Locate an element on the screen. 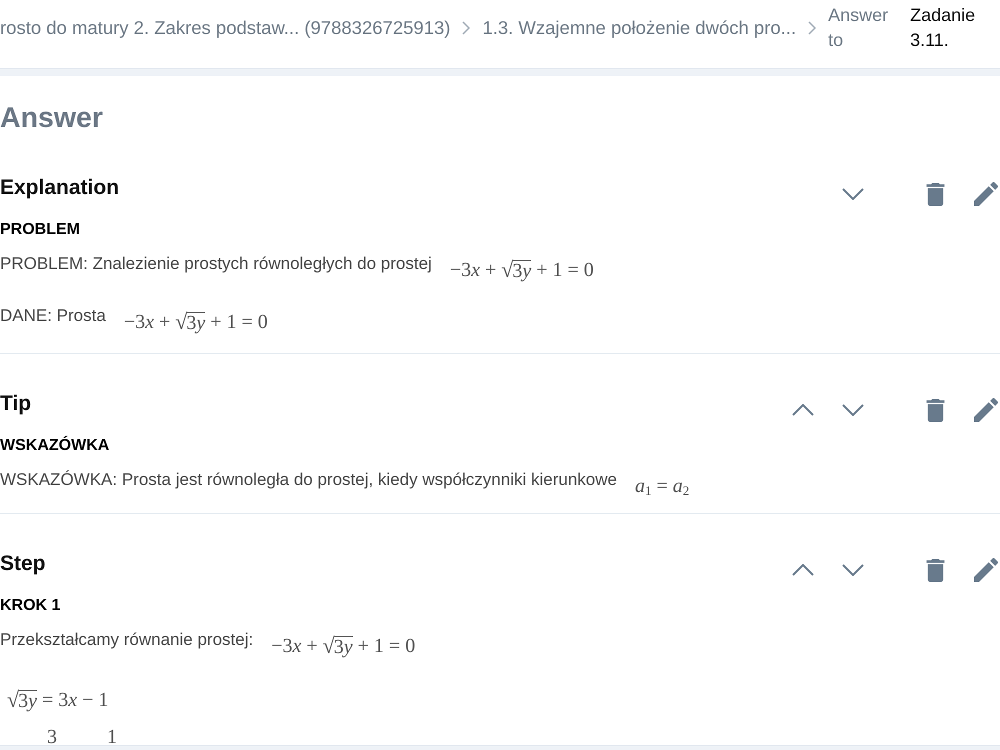 The image size is (1000, 750). math-formula: √3y = 3x − 1 is located at coordinates (57, 700).